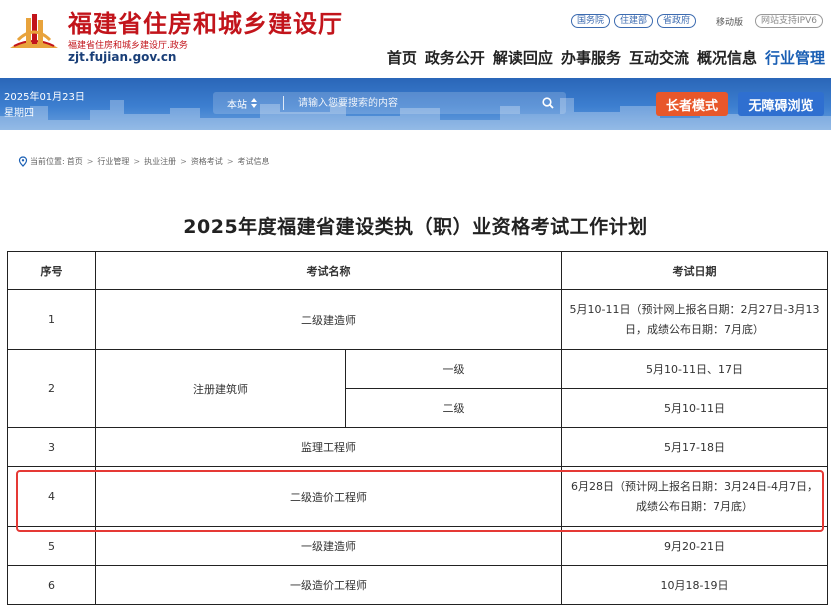 The image size is (831, 606). Describe the element at coordinates (328, 496) in the screenshot. I see `row-exam-name: 二级造价工程师` at that location.